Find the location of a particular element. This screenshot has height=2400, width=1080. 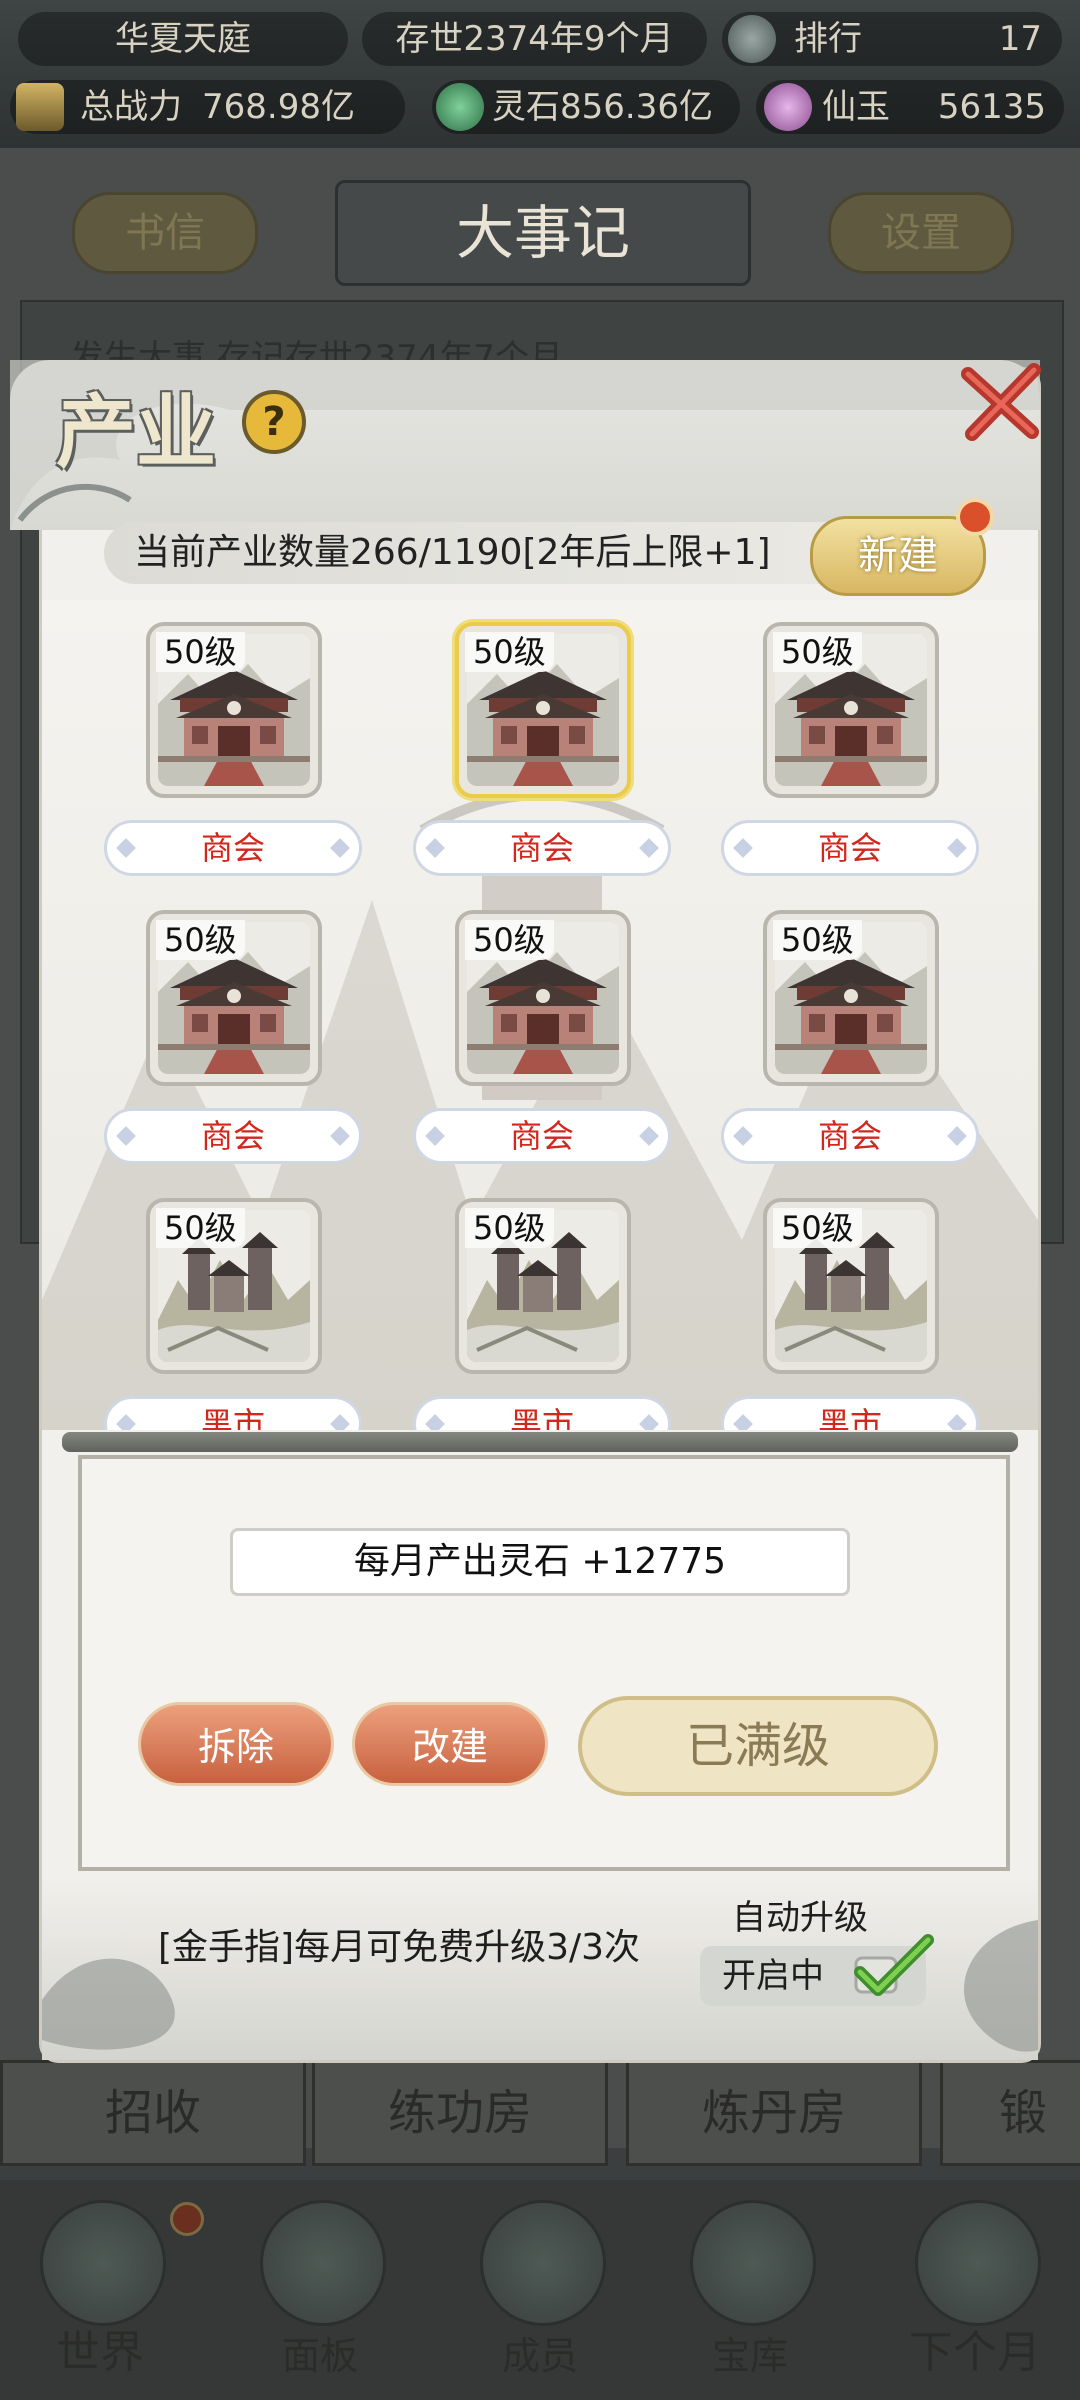

power-icon is located at coordinates (40, 107).